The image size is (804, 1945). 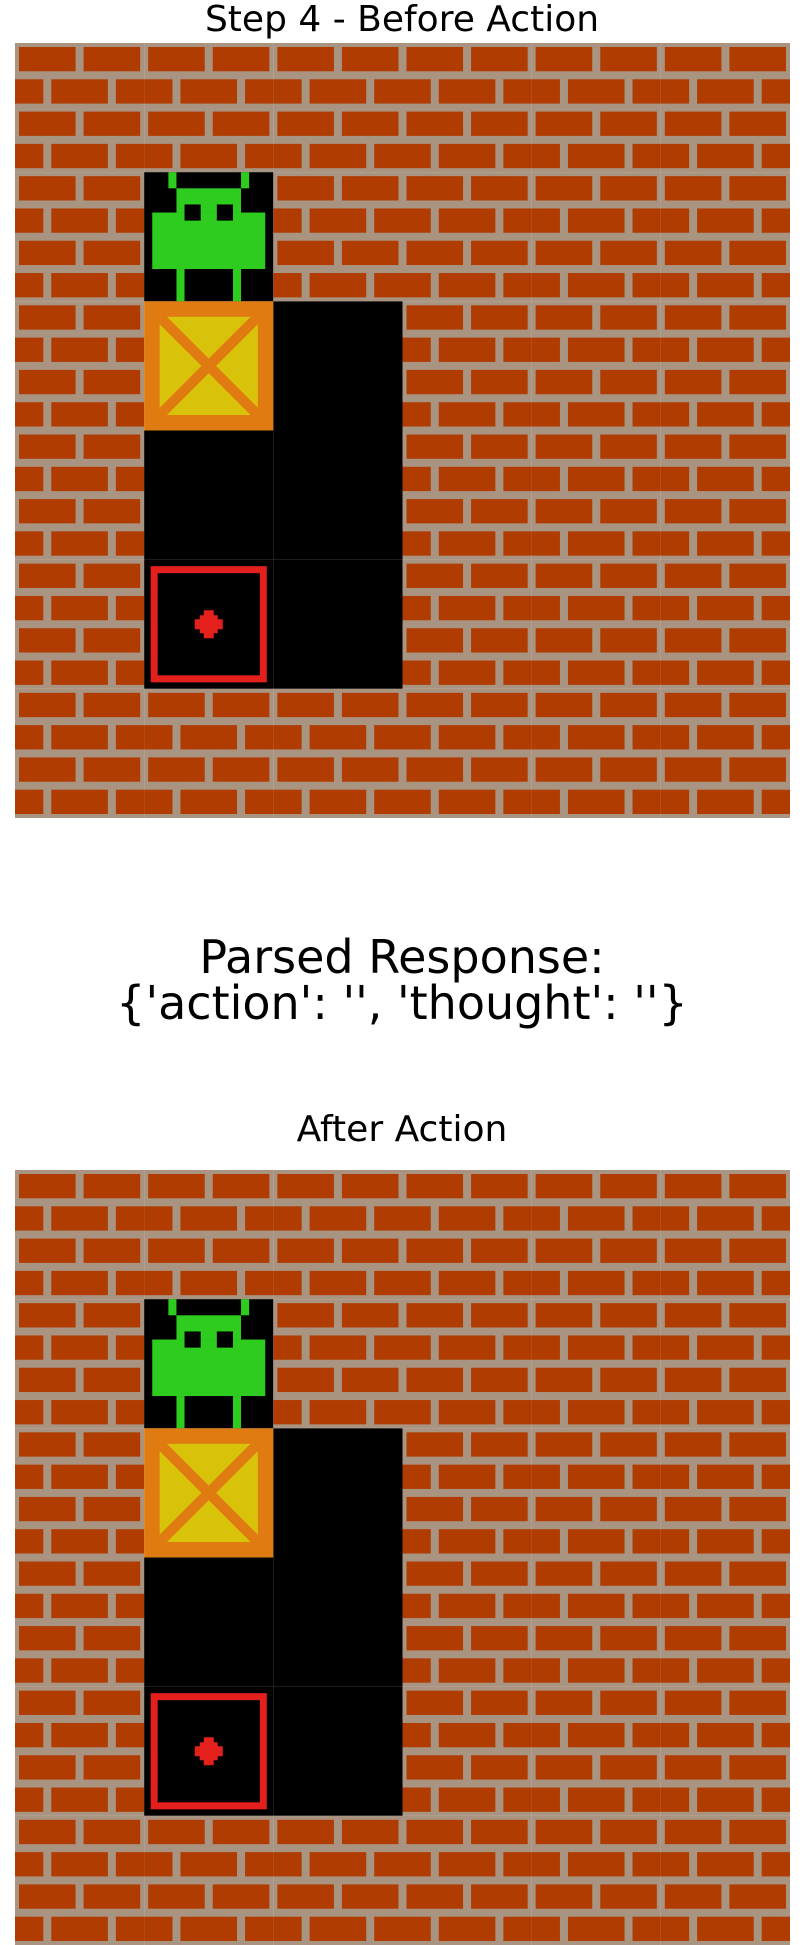 What do you see at coordinates (402, 20) in the screenshot?
I see `before-action-title: Step 4 - Before Action` at bounding box center [402, 20].